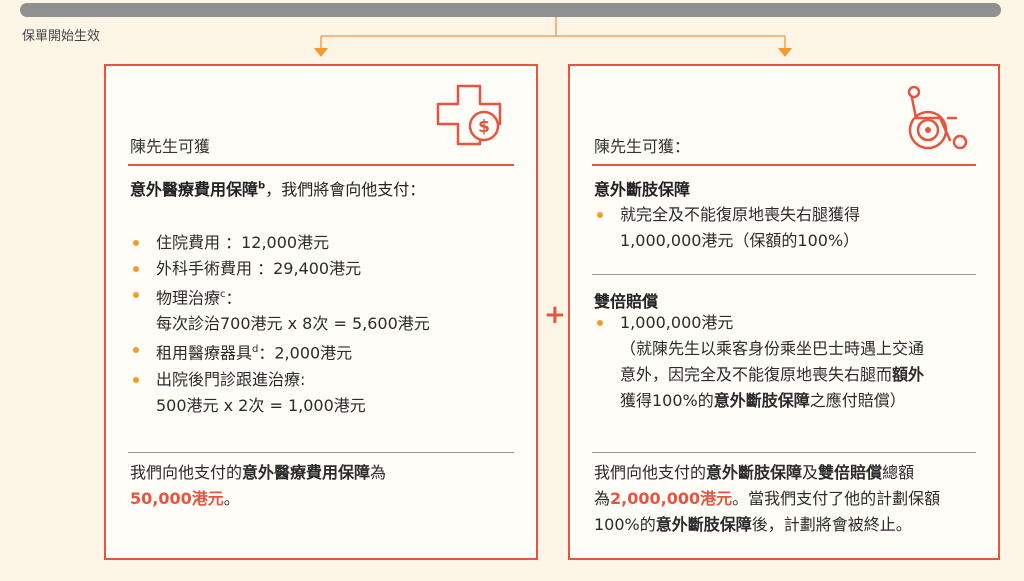 This screenshot has height=581, width=1024. Describe the element at coordinates (258, 485) in the screenshot. I see `medical-summary: 我們向他支付的意外醫療費用保障為 50,000港元。` at that location.